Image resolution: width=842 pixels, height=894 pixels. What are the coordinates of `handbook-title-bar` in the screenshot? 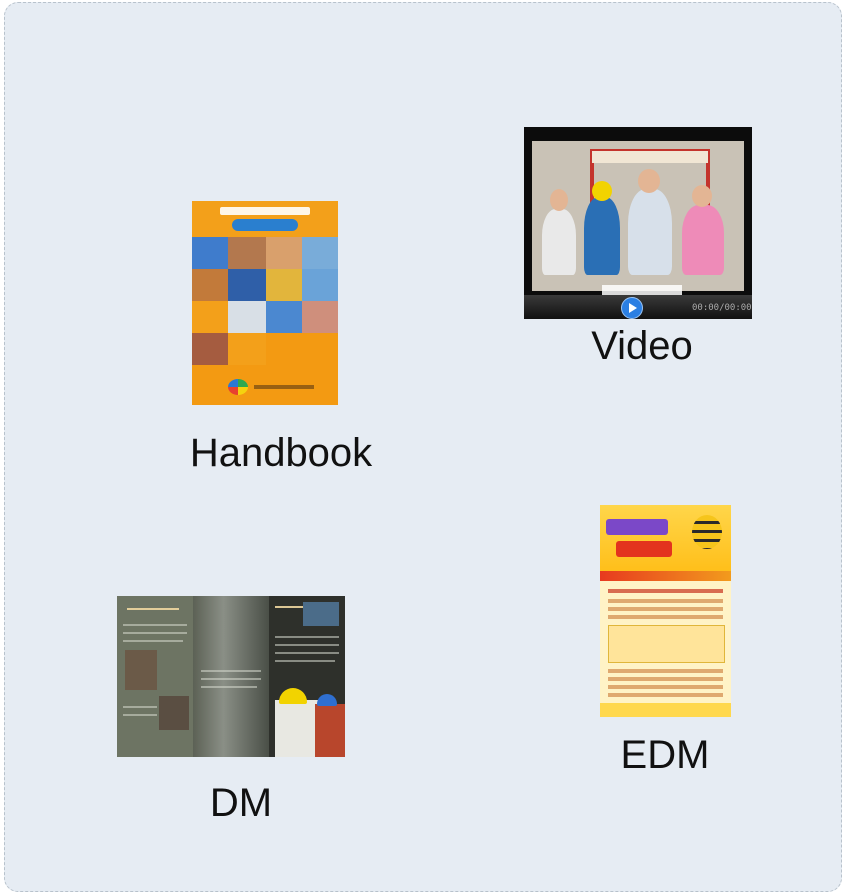 It's located at (265, 211).